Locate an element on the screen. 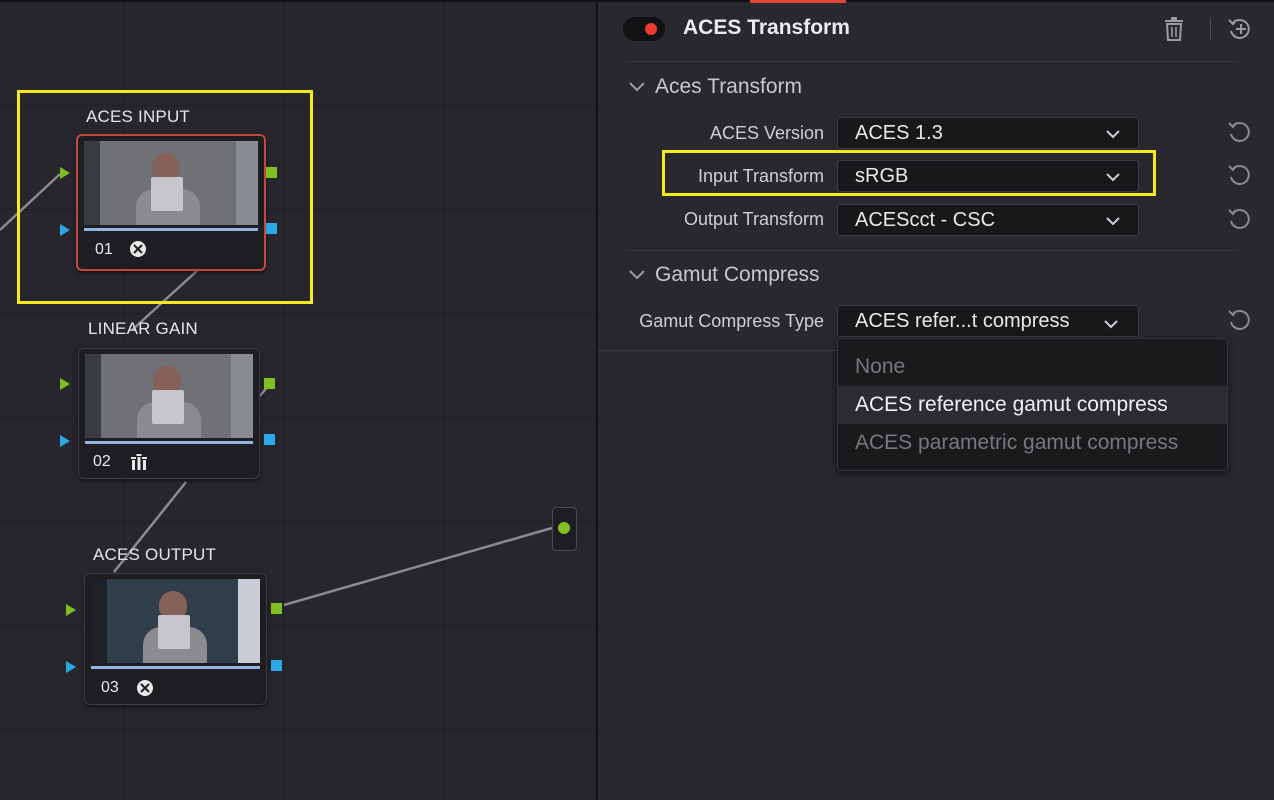 This screenshot has height=800, width=1274. node-02-alpha-input-port is located at coordinates (65, 441).